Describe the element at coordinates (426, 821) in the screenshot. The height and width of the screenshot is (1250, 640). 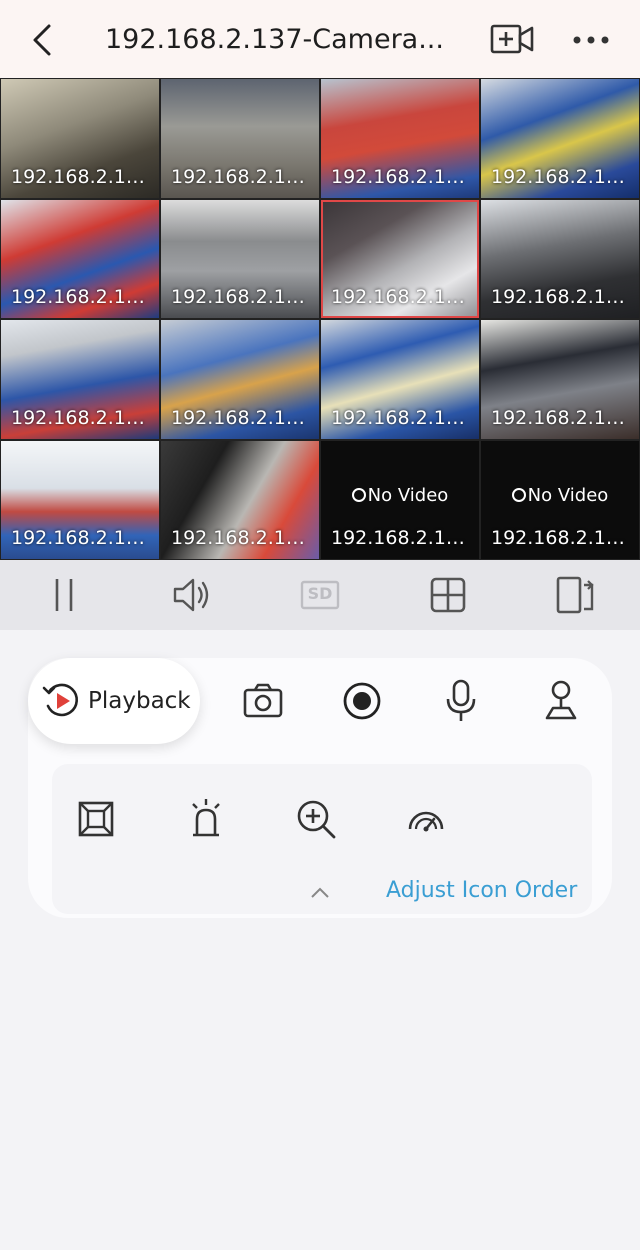
I see `speedometer-icon` at that location.